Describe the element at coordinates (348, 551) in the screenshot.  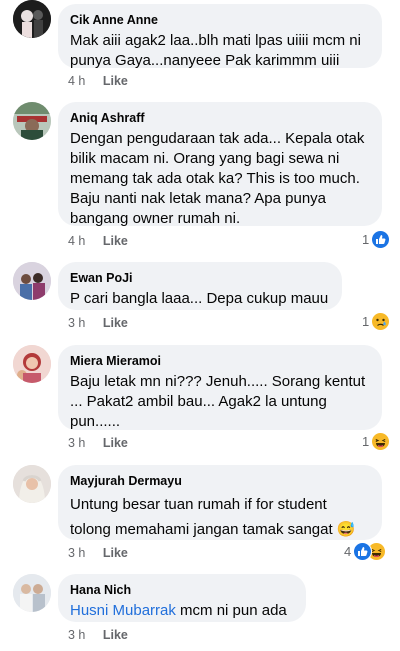
I see `reaction-count: 4` at that location.